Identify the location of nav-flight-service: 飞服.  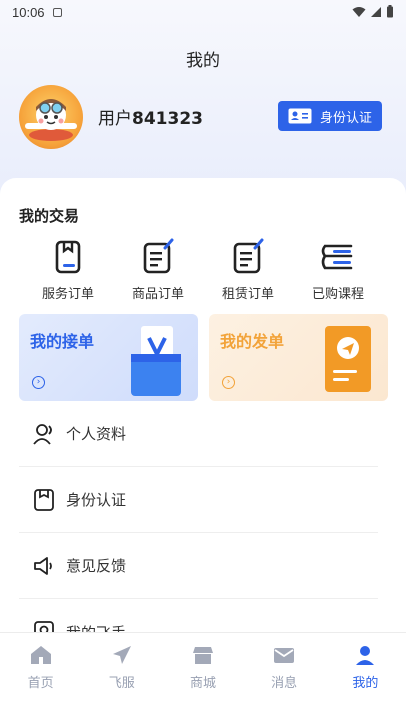
(121, 678).